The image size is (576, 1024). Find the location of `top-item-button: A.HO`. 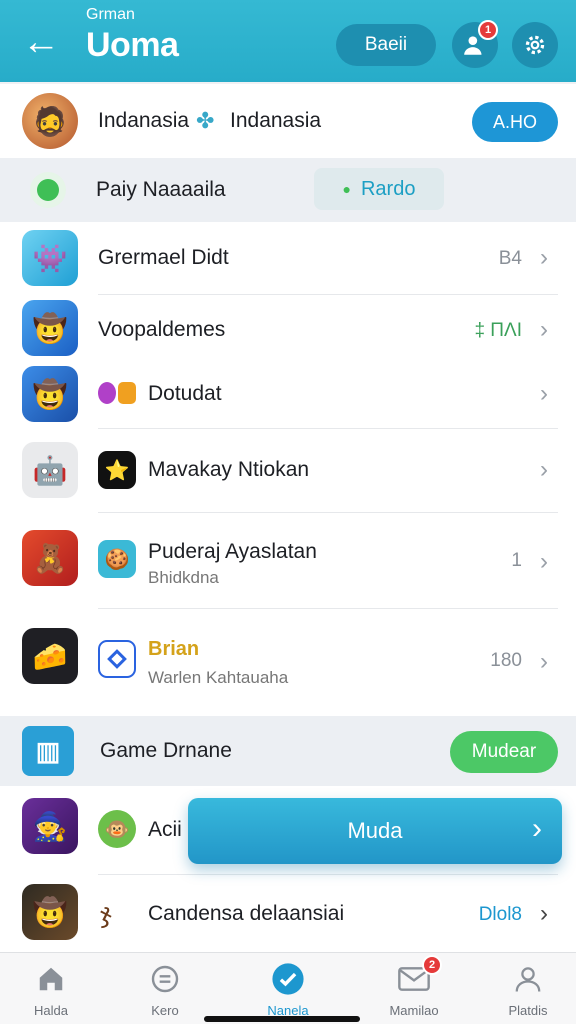

top-item-button: A.HO is located at coordinates (515, 122).